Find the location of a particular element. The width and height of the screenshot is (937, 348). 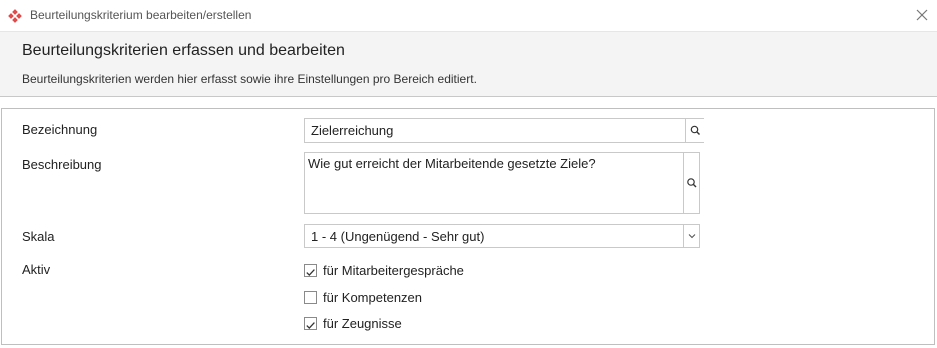

skala-label: Skala is located at coordinates (38, 236).